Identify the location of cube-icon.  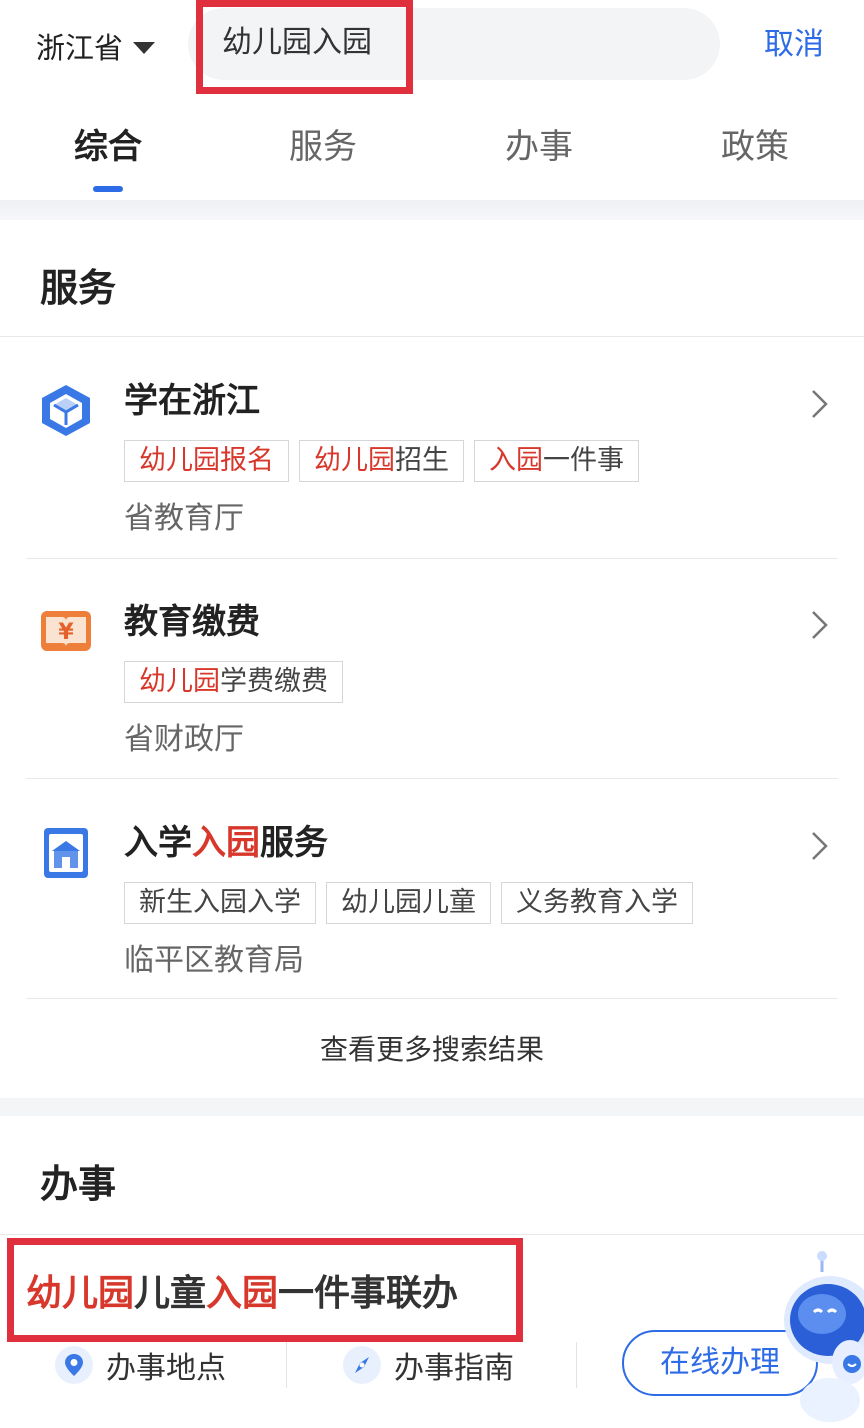
(66, 410).